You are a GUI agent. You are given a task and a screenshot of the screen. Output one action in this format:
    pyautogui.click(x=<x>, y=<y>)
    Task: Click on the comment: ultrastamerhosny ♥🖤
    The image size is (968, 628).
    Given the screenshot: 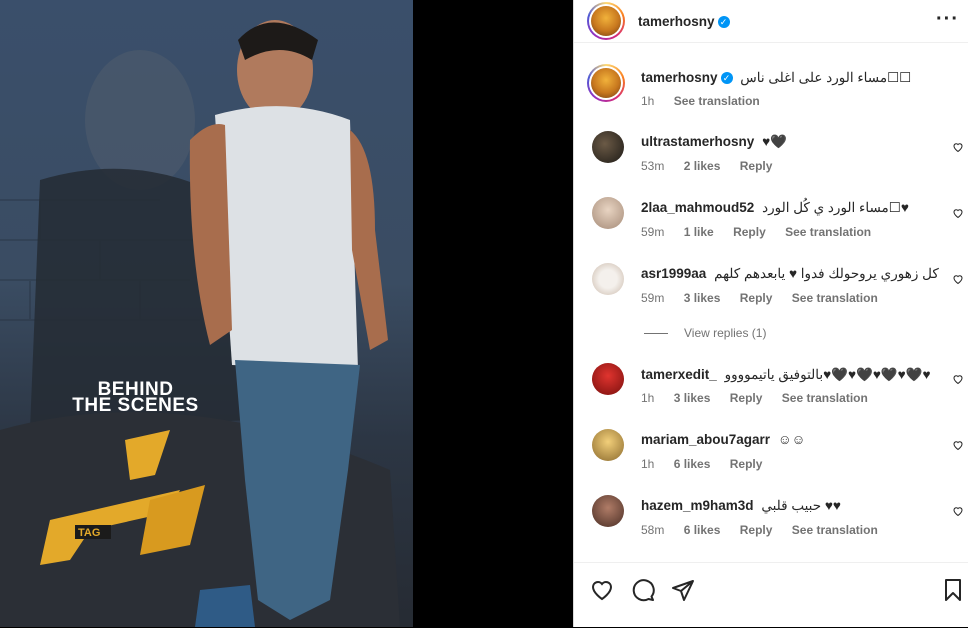 What is the action you would take?
    pyautogui.click(x=714, y=142)
    